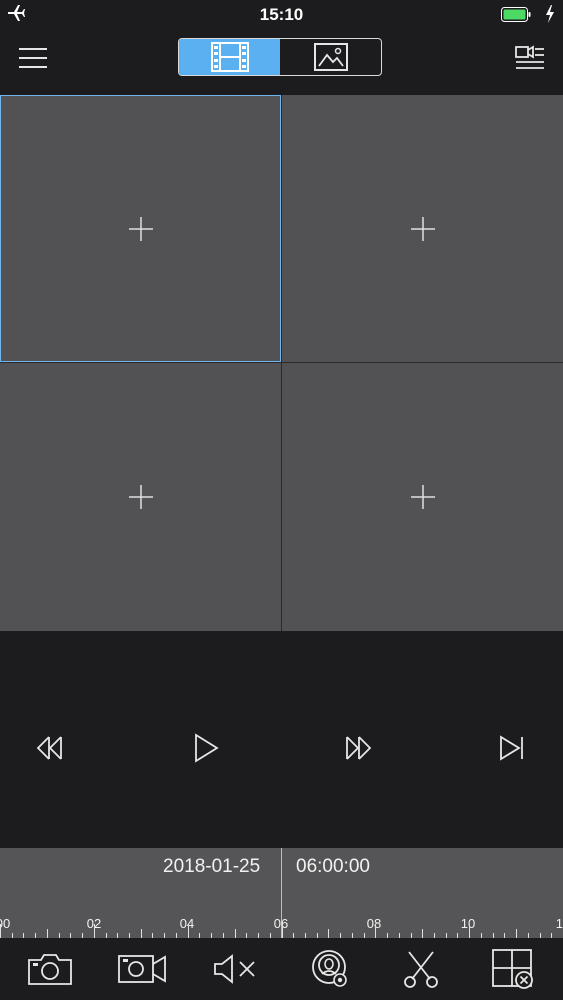 The image size is (563, 1000). What do you see at coordinates (550, 16) in the screenshot?
I see `charging-icon` at bounding box center [550, 16].